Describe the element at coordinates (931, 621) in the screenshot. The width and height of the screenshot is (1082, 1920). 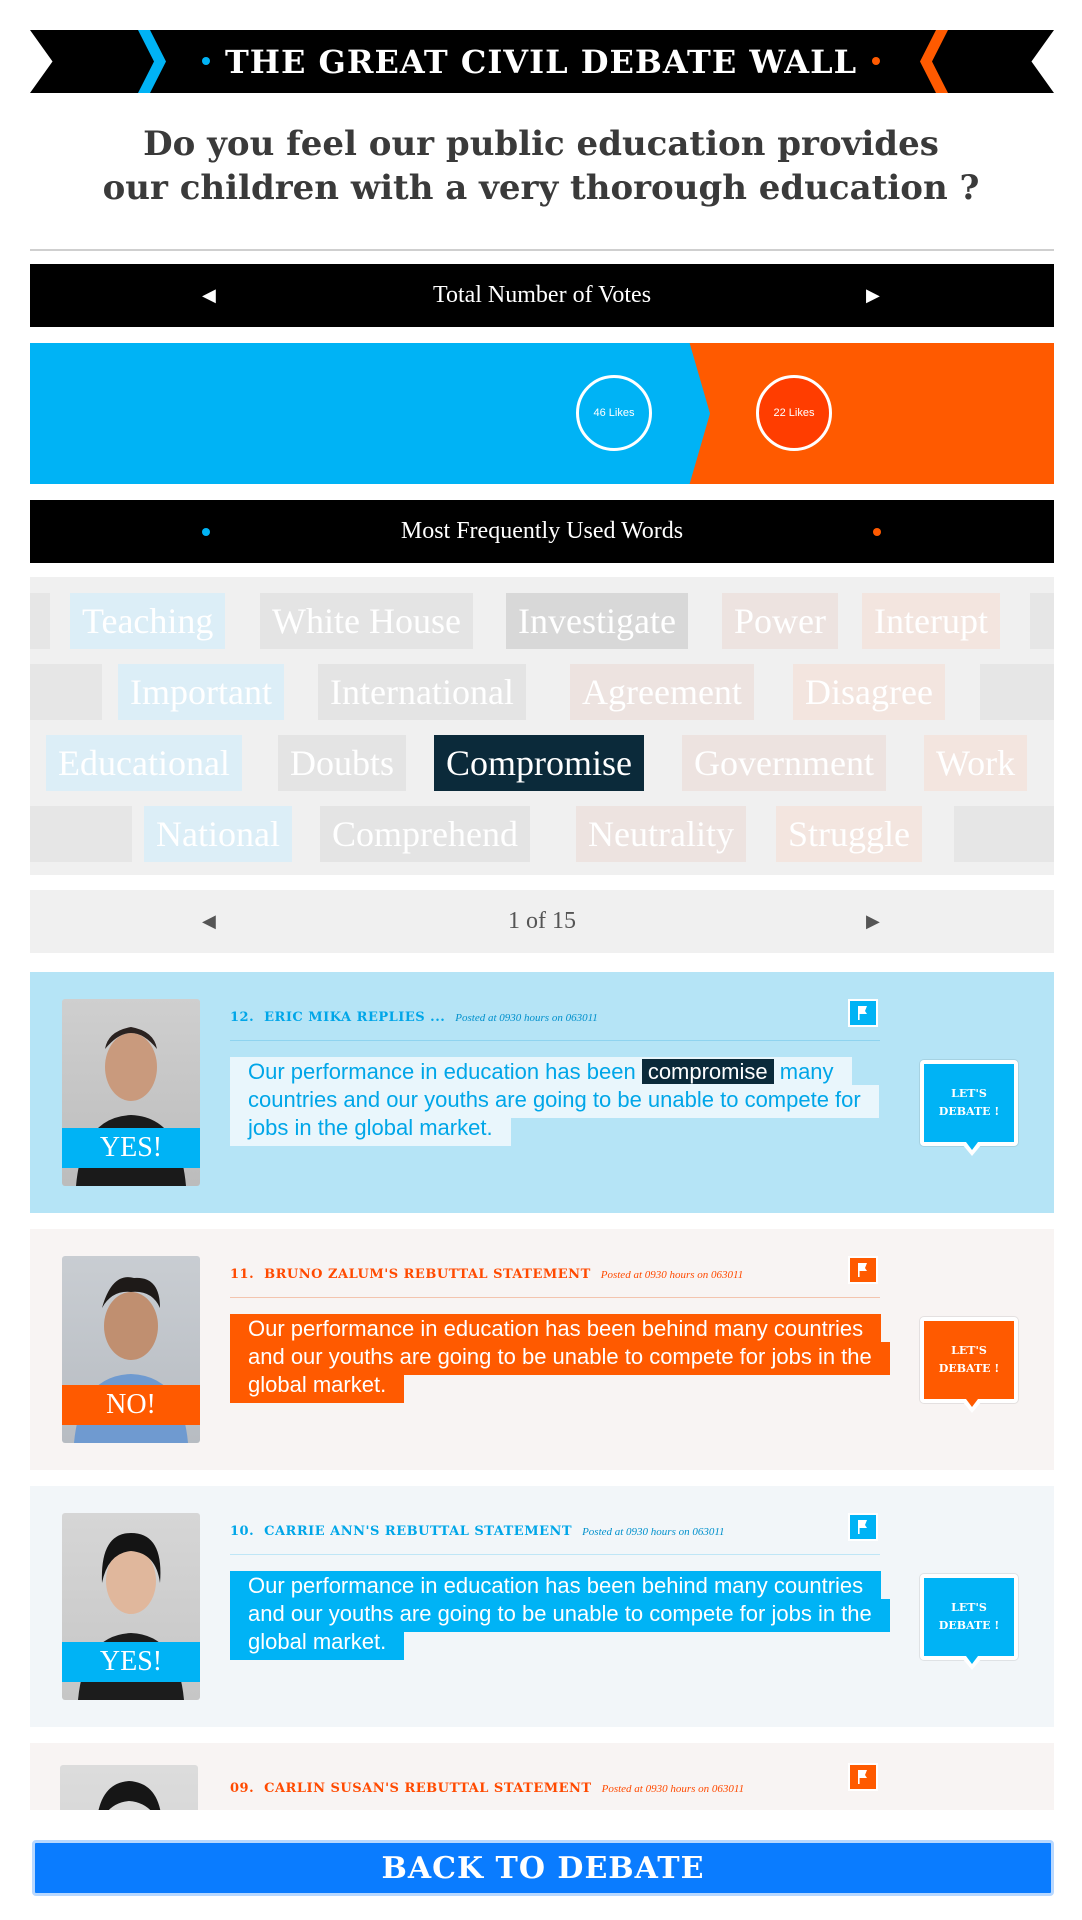
I see `word-tag: Interupt` at that location.